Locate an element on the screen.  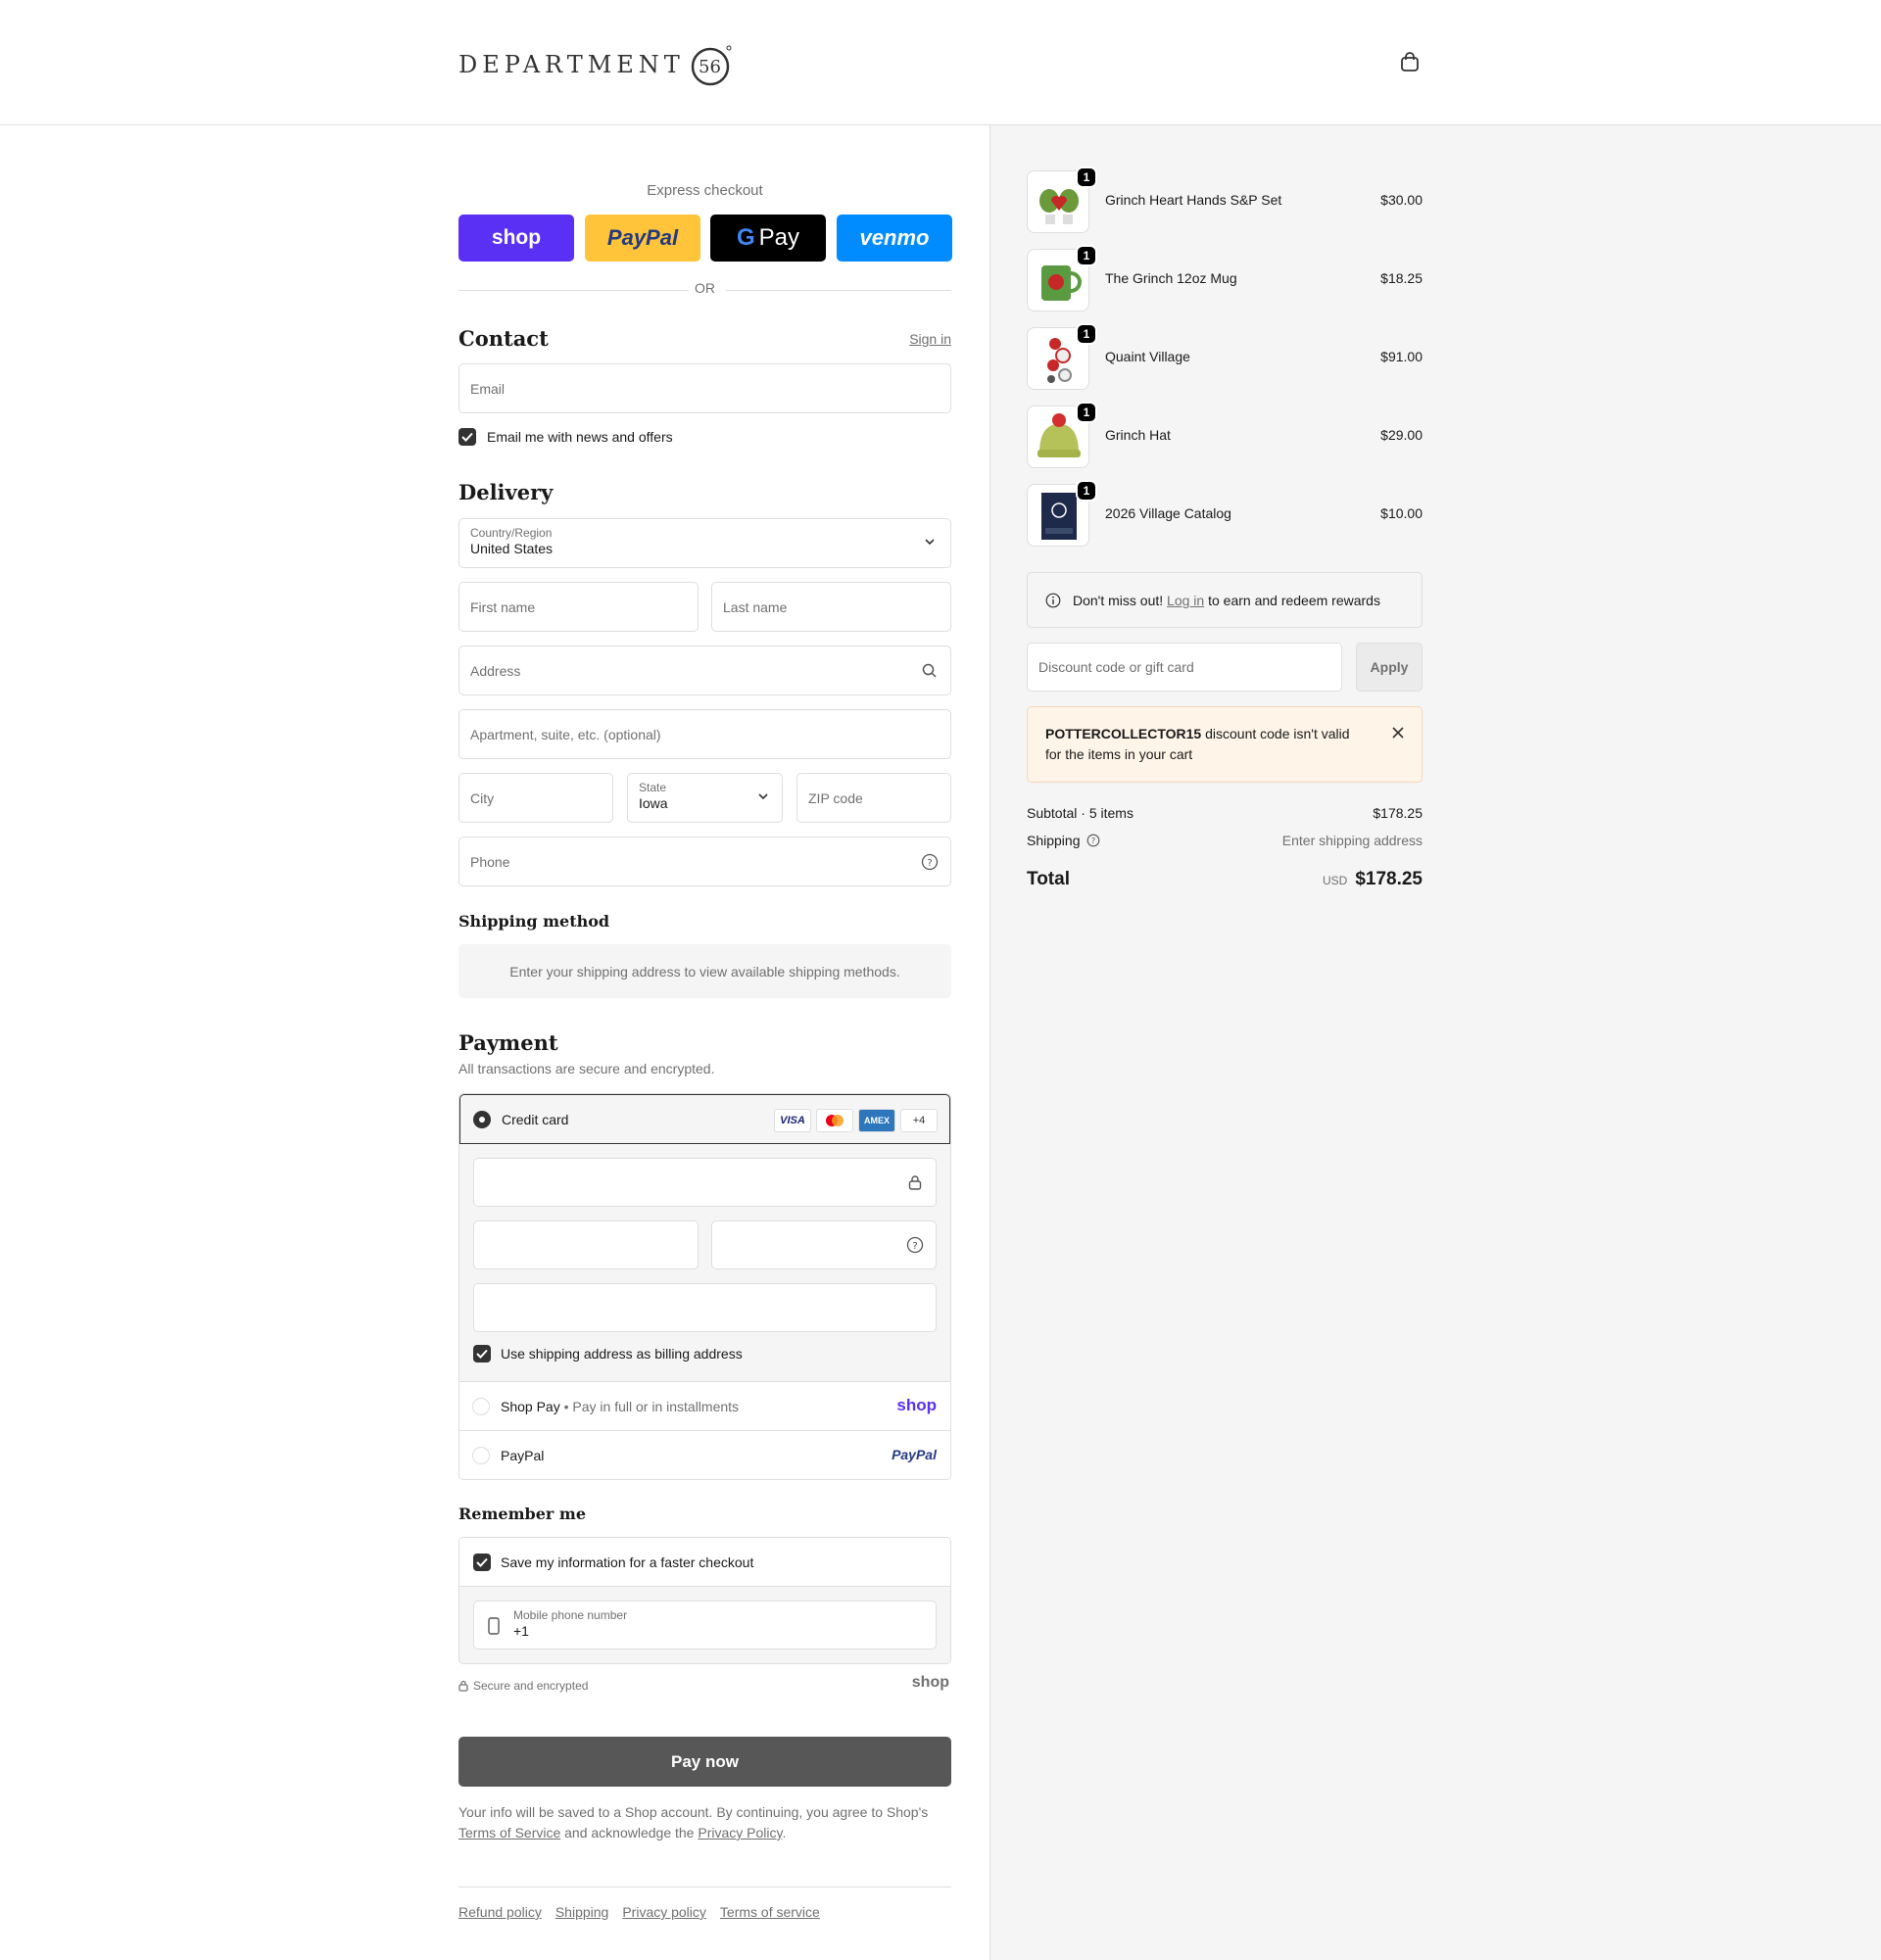
discount-code-field: Discount code or gift card is located at coordinates (1184, 667).